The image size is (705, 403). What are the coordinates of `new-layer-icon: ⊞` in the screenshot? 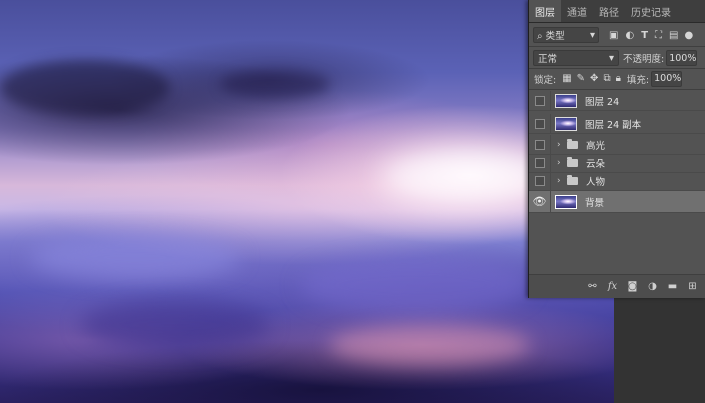 It's located at (692, 286).